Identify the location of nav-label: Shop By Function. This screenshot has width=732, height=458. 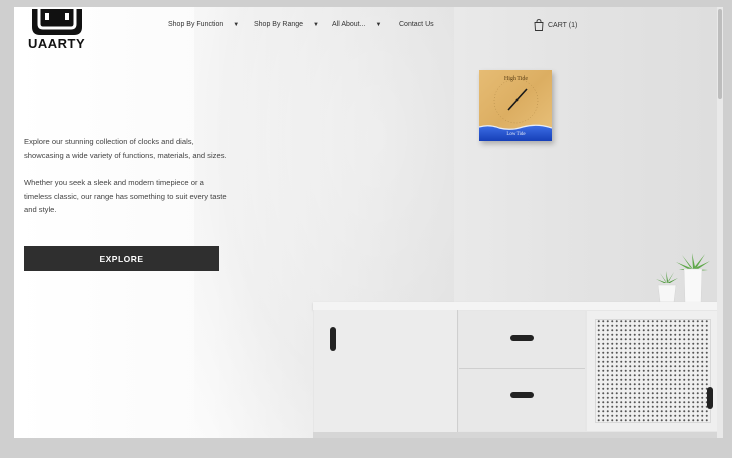
(196, 24).